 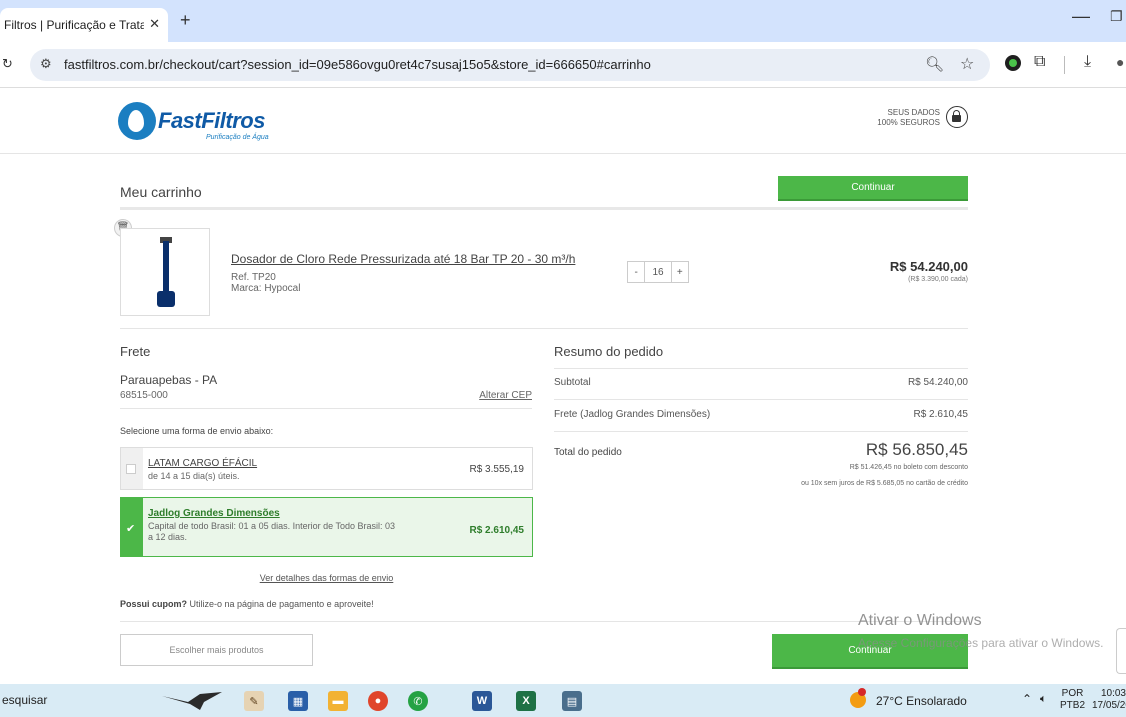 What do you see at coordinates (544, 621) in the screenshot?
I see `bottom-divider` at bounding box center [544, 621].